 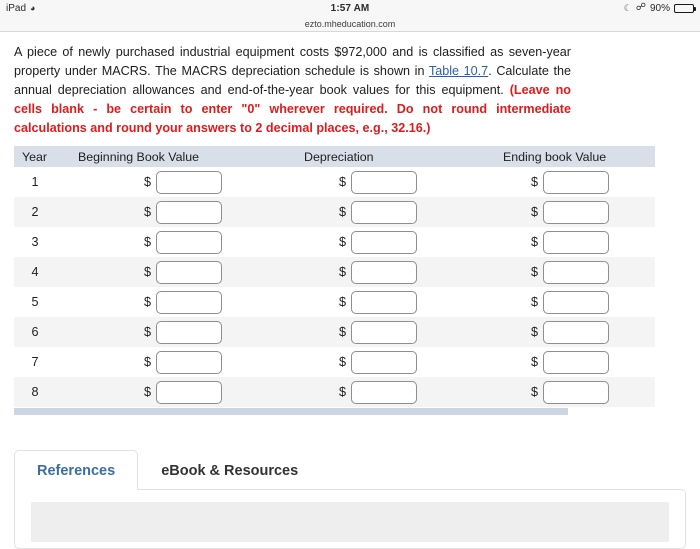 I want to click on table-row: 2 $ $ $, so click(x=334, y=212).